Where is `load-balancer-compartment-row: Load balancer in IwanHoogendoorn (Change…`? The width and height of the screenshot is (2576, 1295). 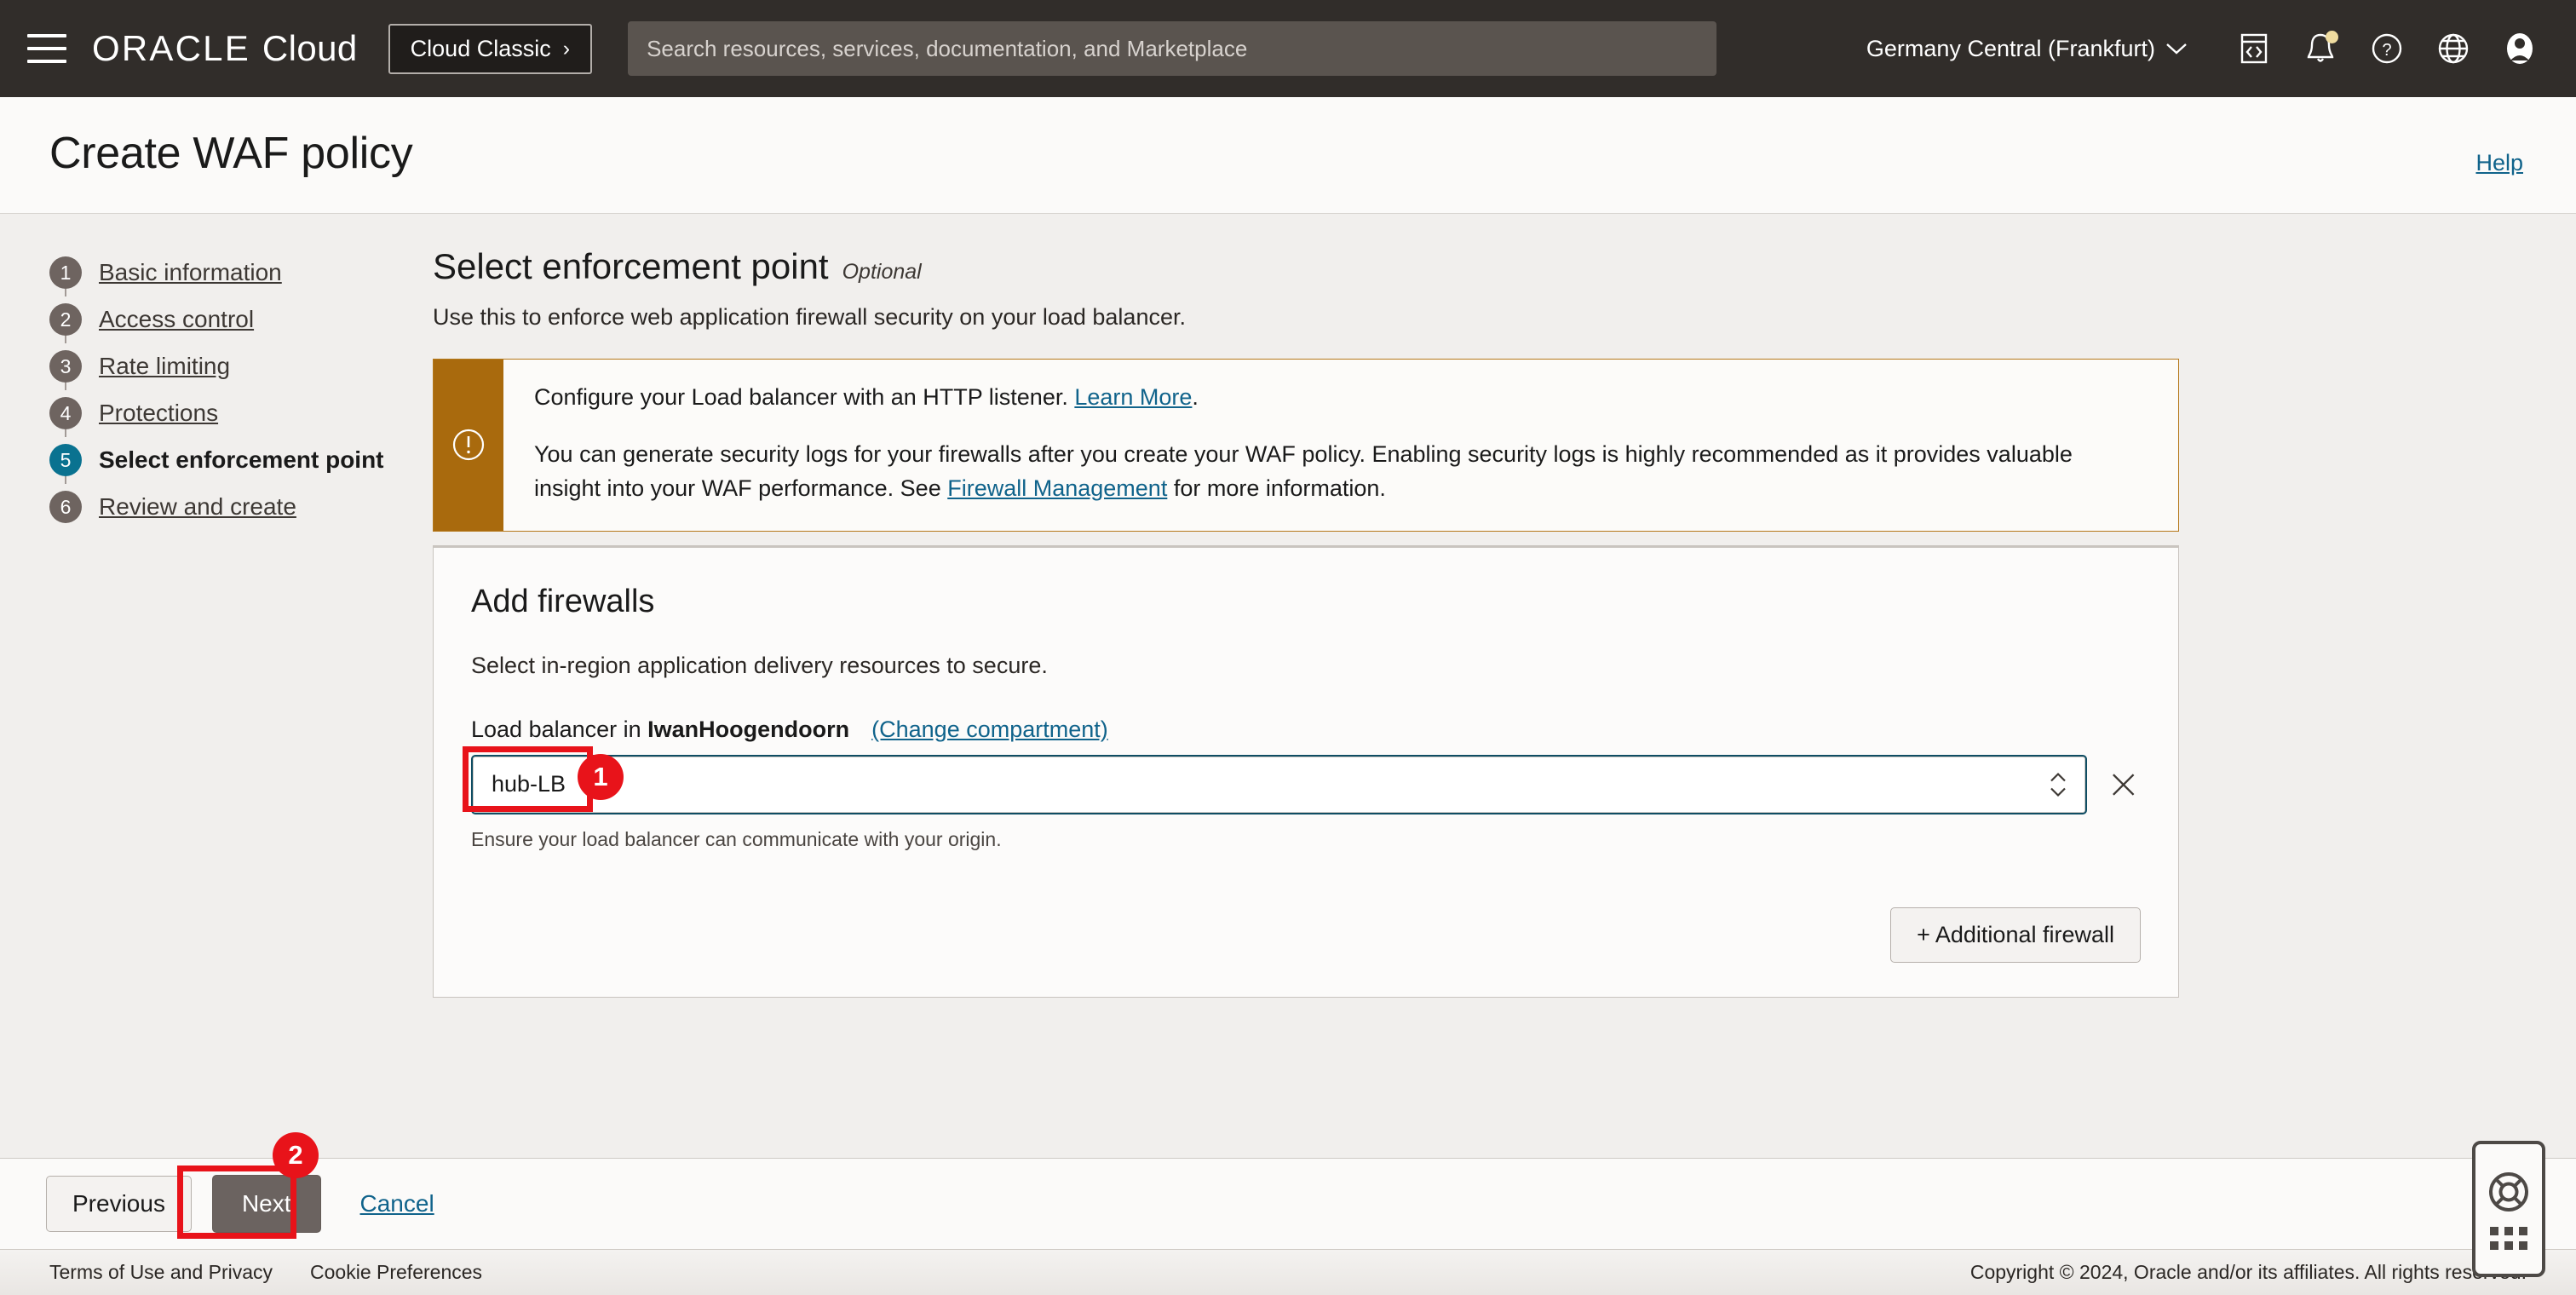 load-balancer-compartment-row: Load balancer in IwanHoogendoorn (Change… is located at coordinates (1306, 730).